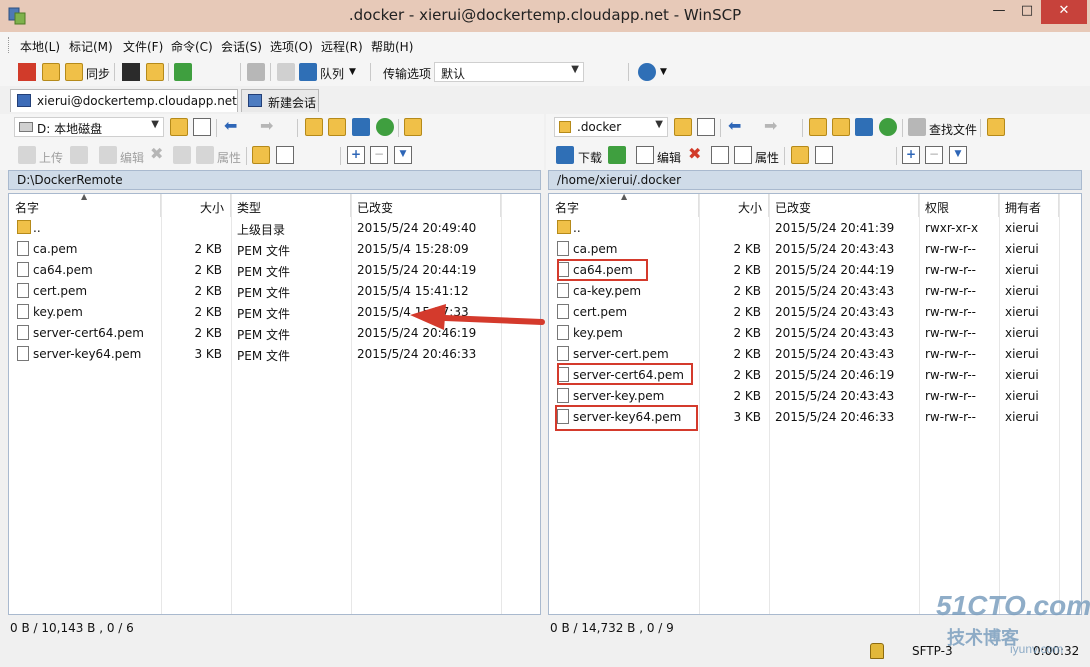 Image resolution: width=1090 pixels, height=667 pixels. I want to click on remote-dir-select: .docker ▼, so click(611, 127).